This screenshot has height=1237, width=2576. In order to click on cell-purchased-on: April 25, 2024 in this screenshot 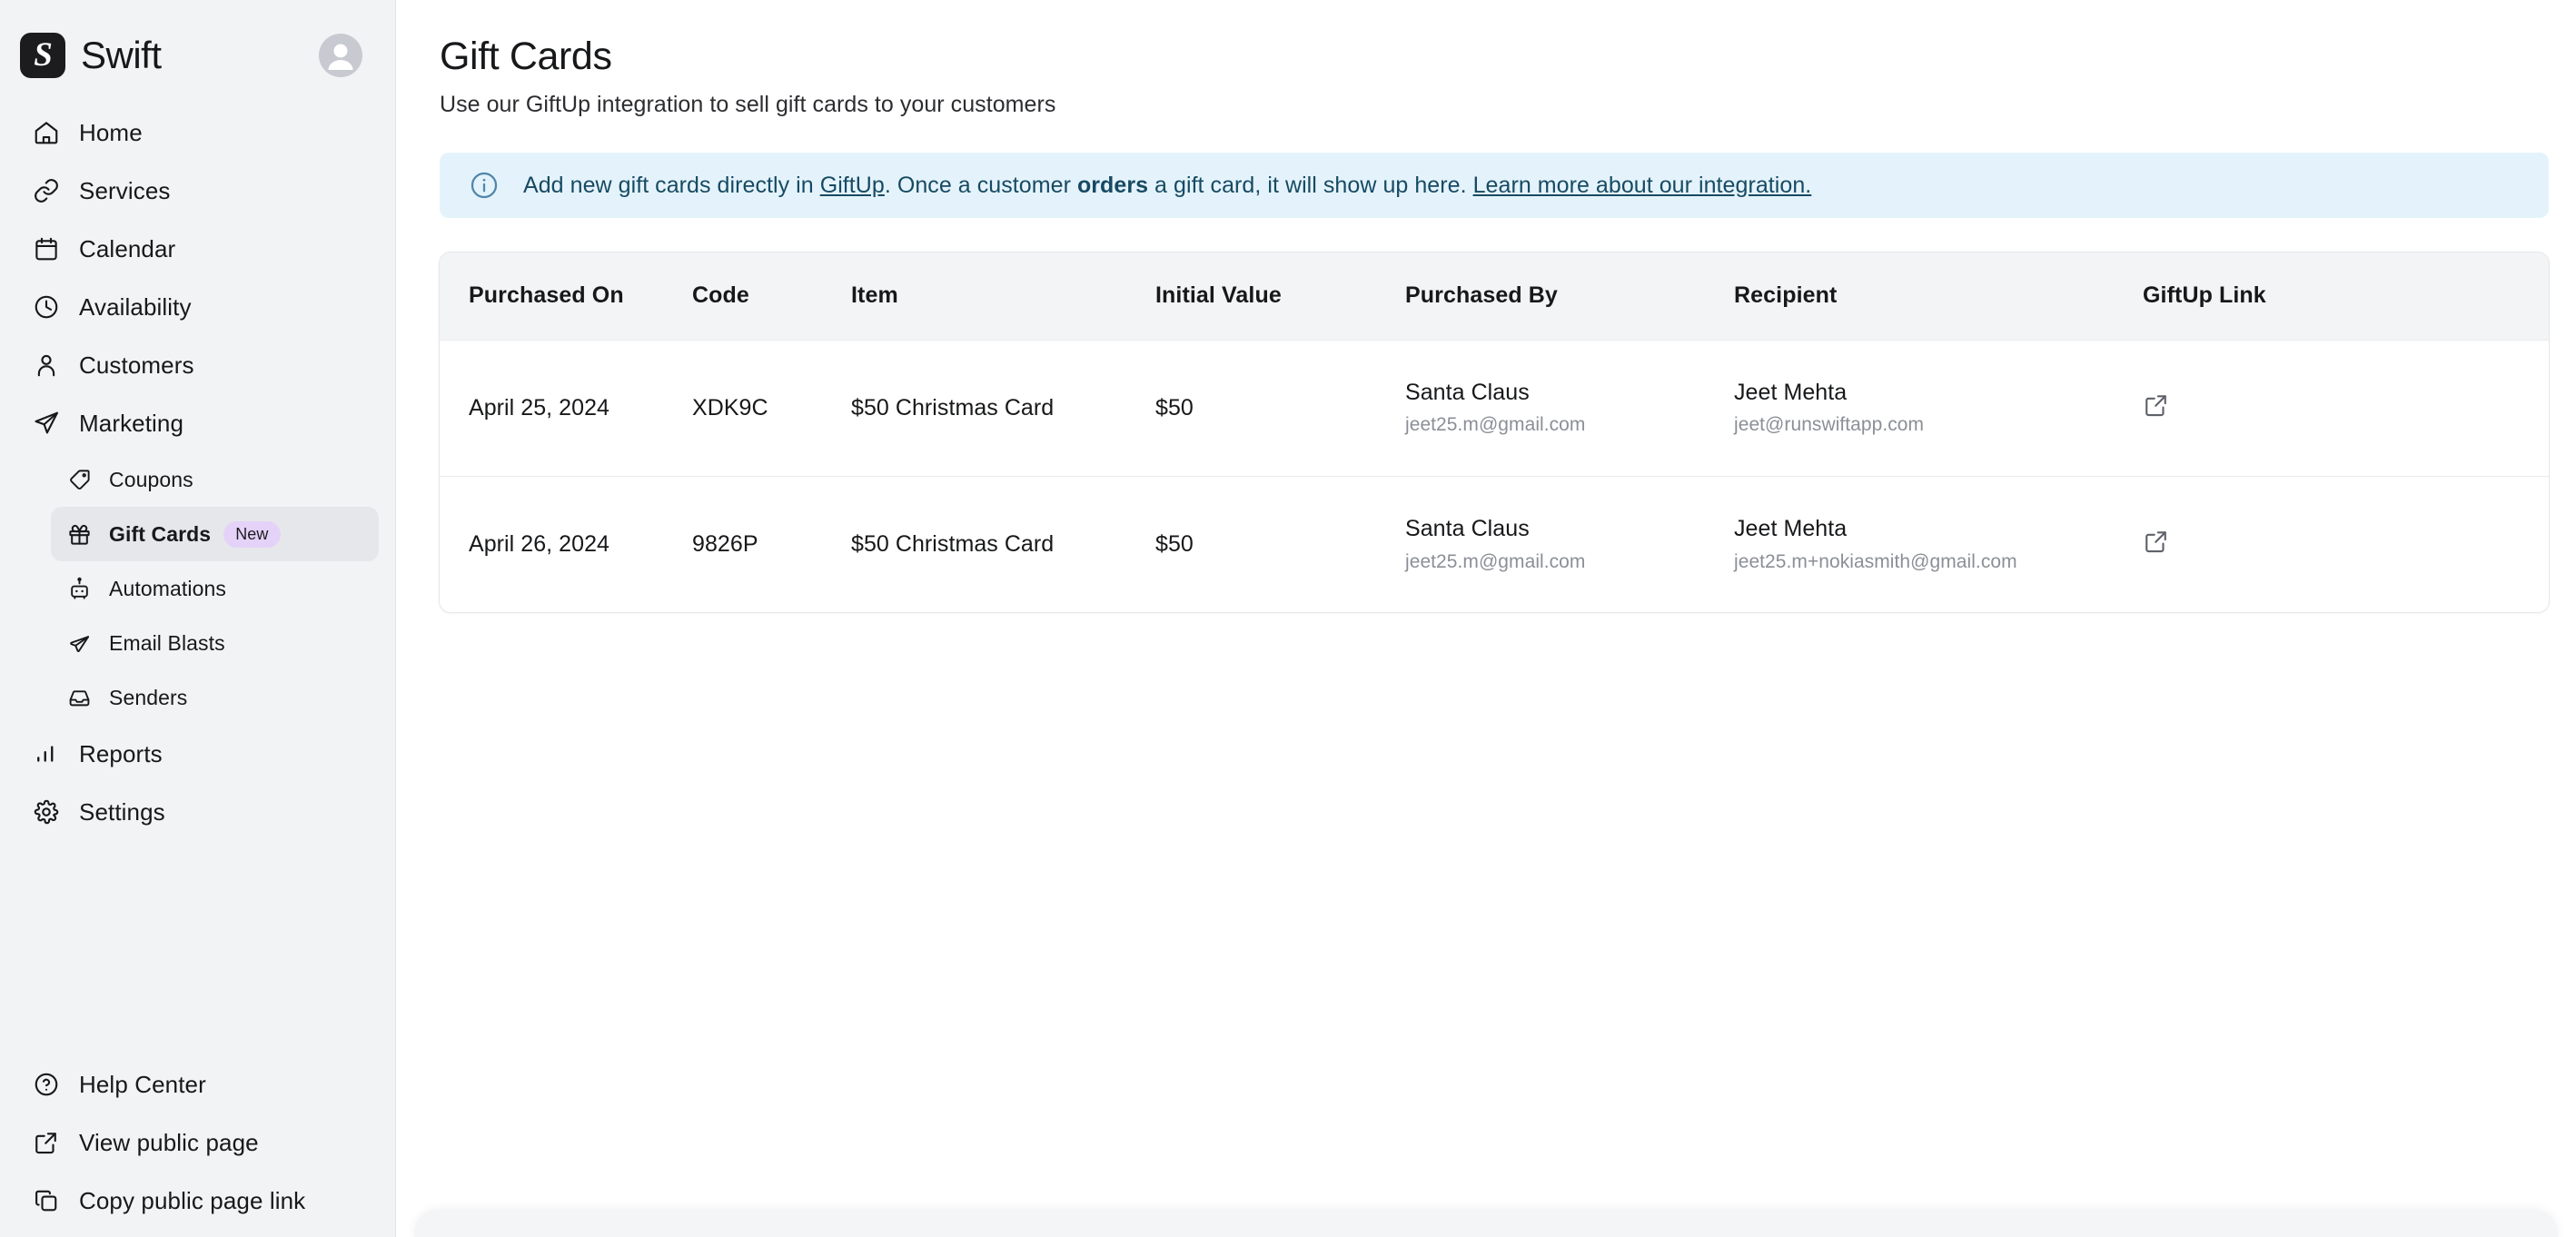, I will do `click(539, 407)`.